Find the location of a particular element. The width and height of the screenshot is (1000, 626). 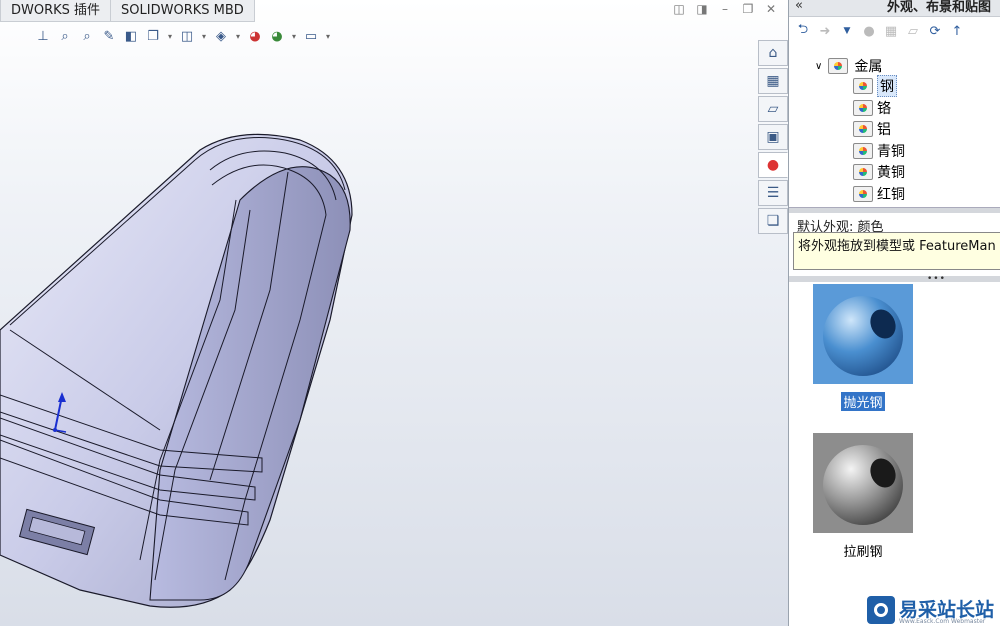

appearances-icon: ● is located at coordinates (773, 165).